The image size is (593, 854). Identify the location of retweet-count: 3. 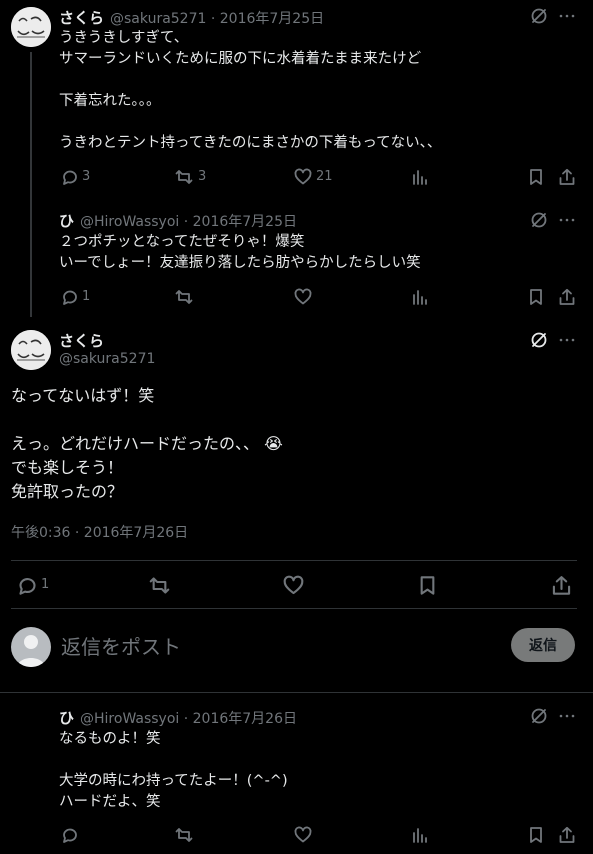
(202, 176).